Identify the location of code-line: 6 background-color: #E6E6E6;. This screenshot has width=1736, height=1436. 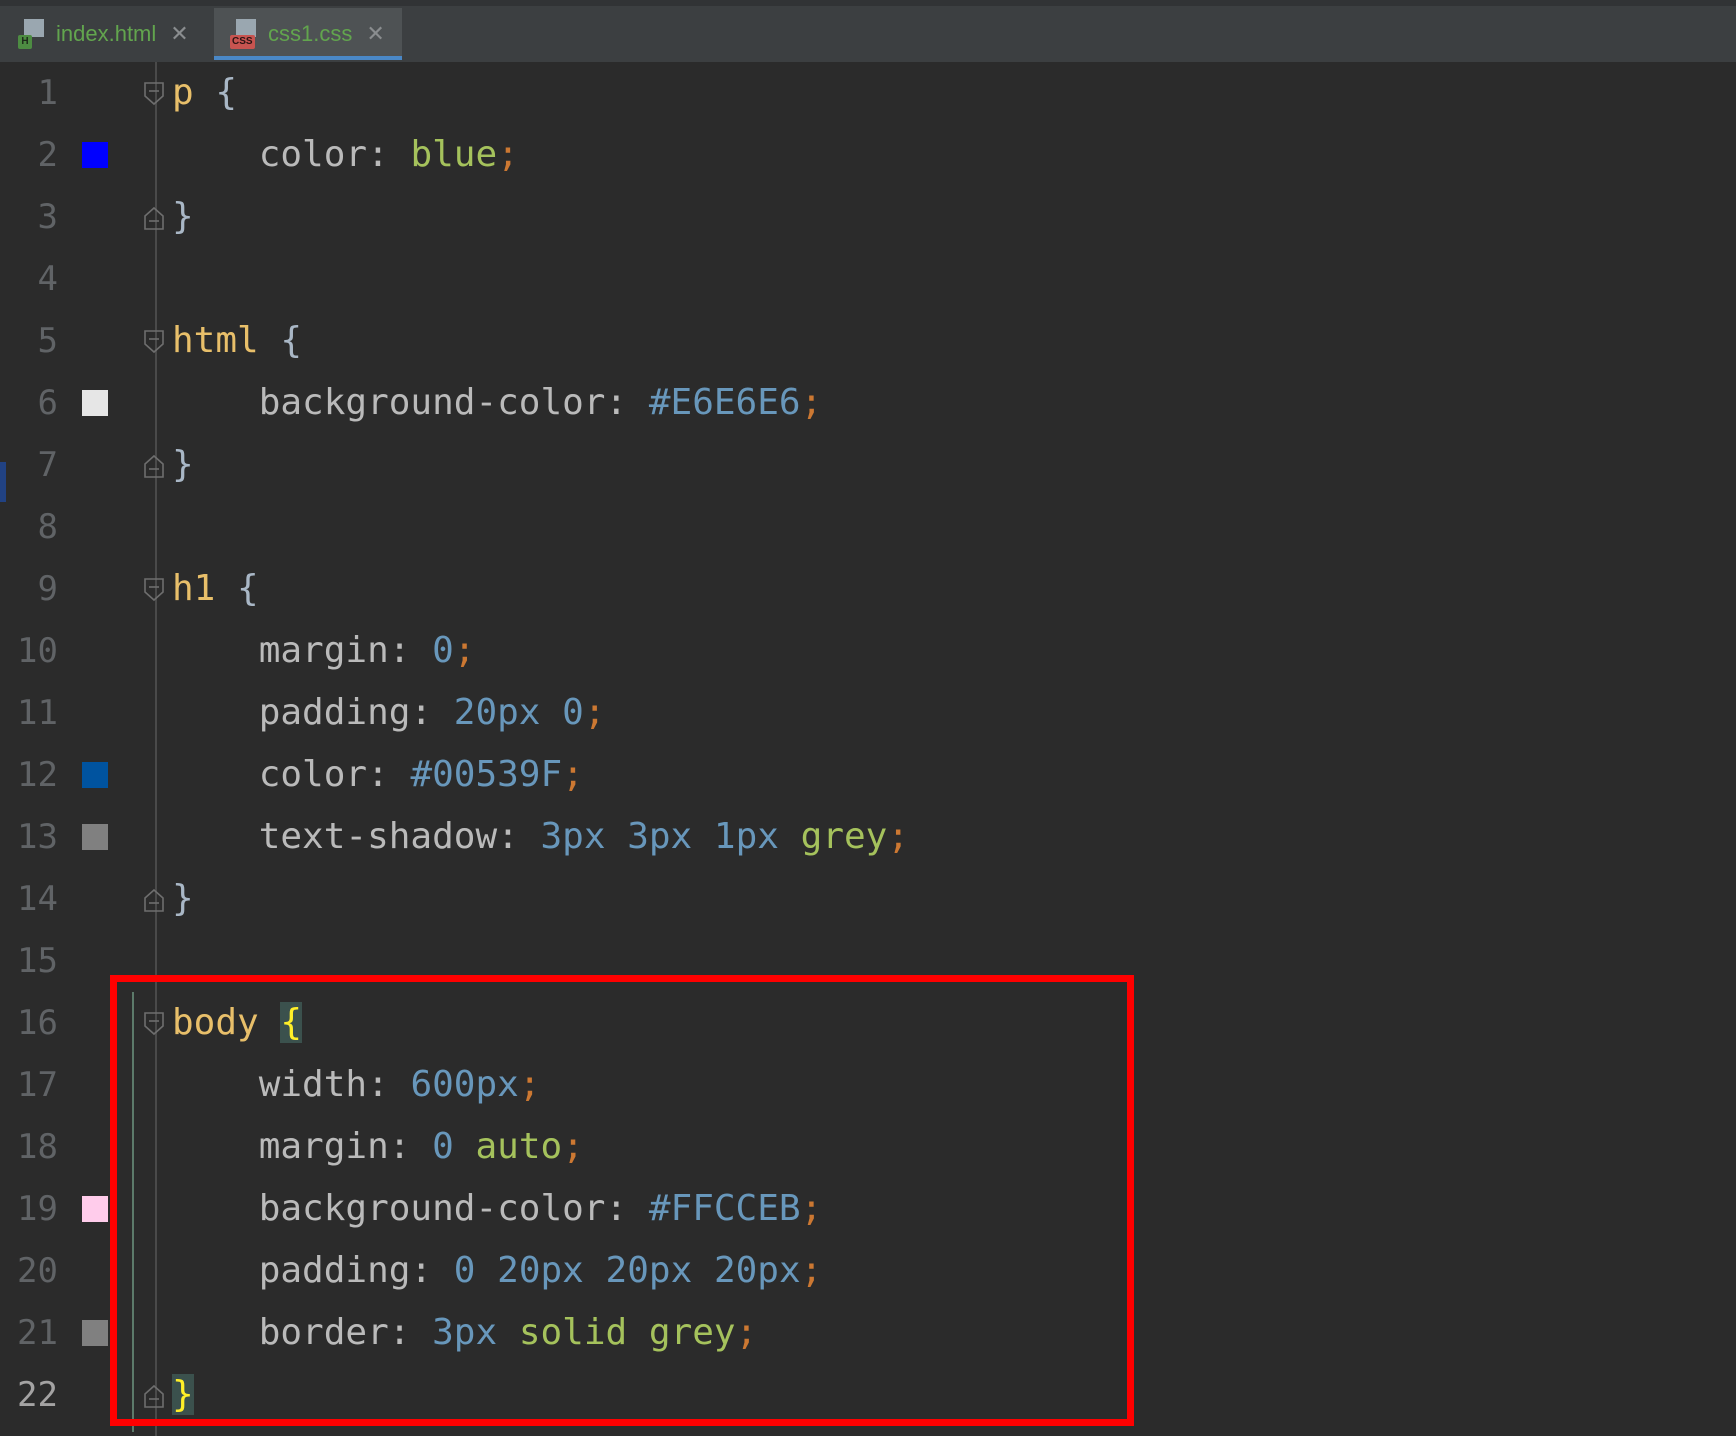
(868, 403).